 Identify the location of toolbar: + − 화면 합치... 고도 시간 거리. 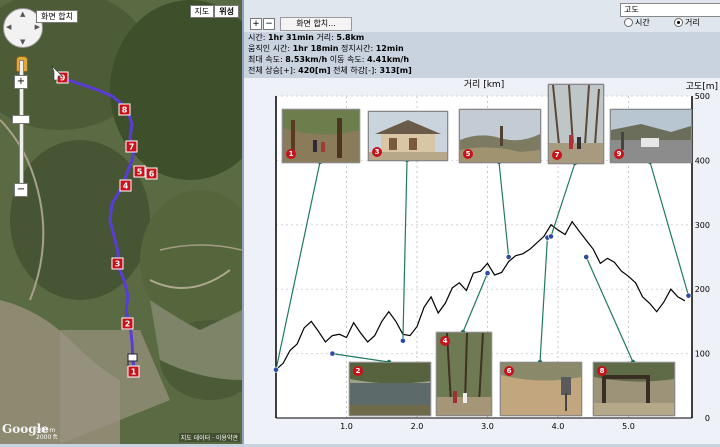
(482, 16).